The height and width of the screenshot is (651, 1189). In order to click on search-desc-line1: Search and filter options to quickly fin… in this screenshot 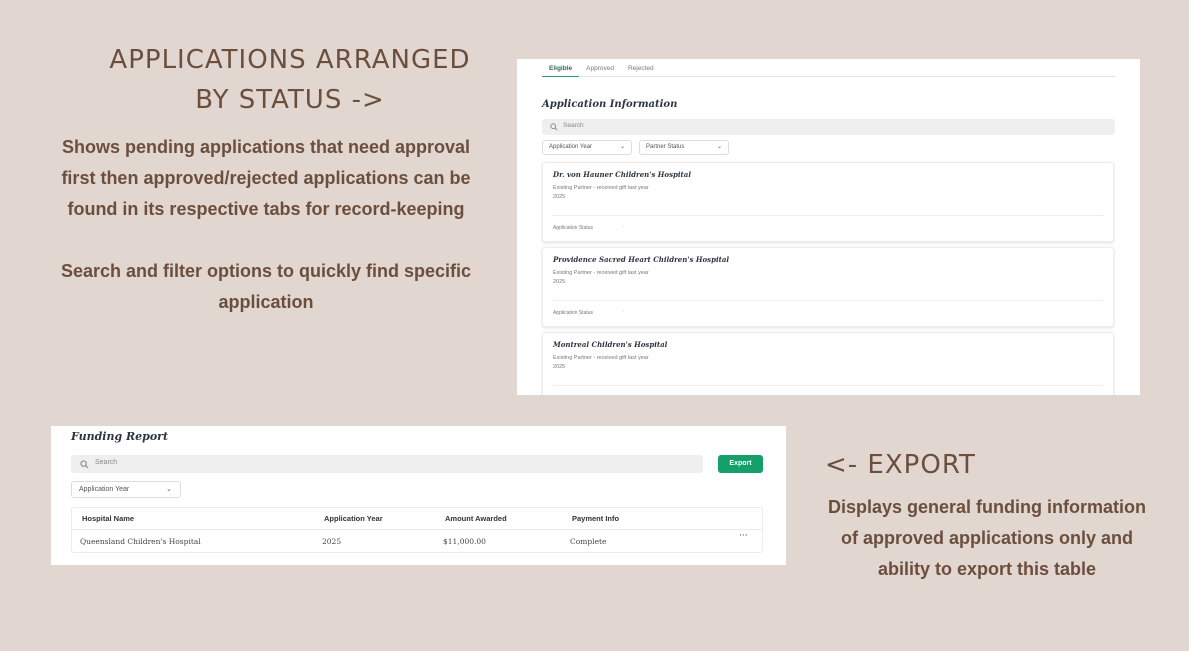, I will do `click(266, 271)`.